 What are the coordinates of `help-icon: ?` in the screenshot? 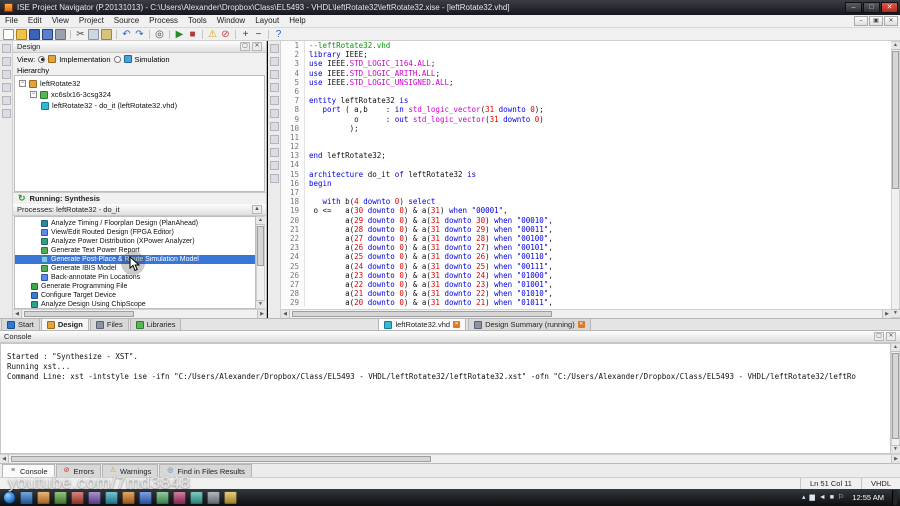 It's located at (278, 34).